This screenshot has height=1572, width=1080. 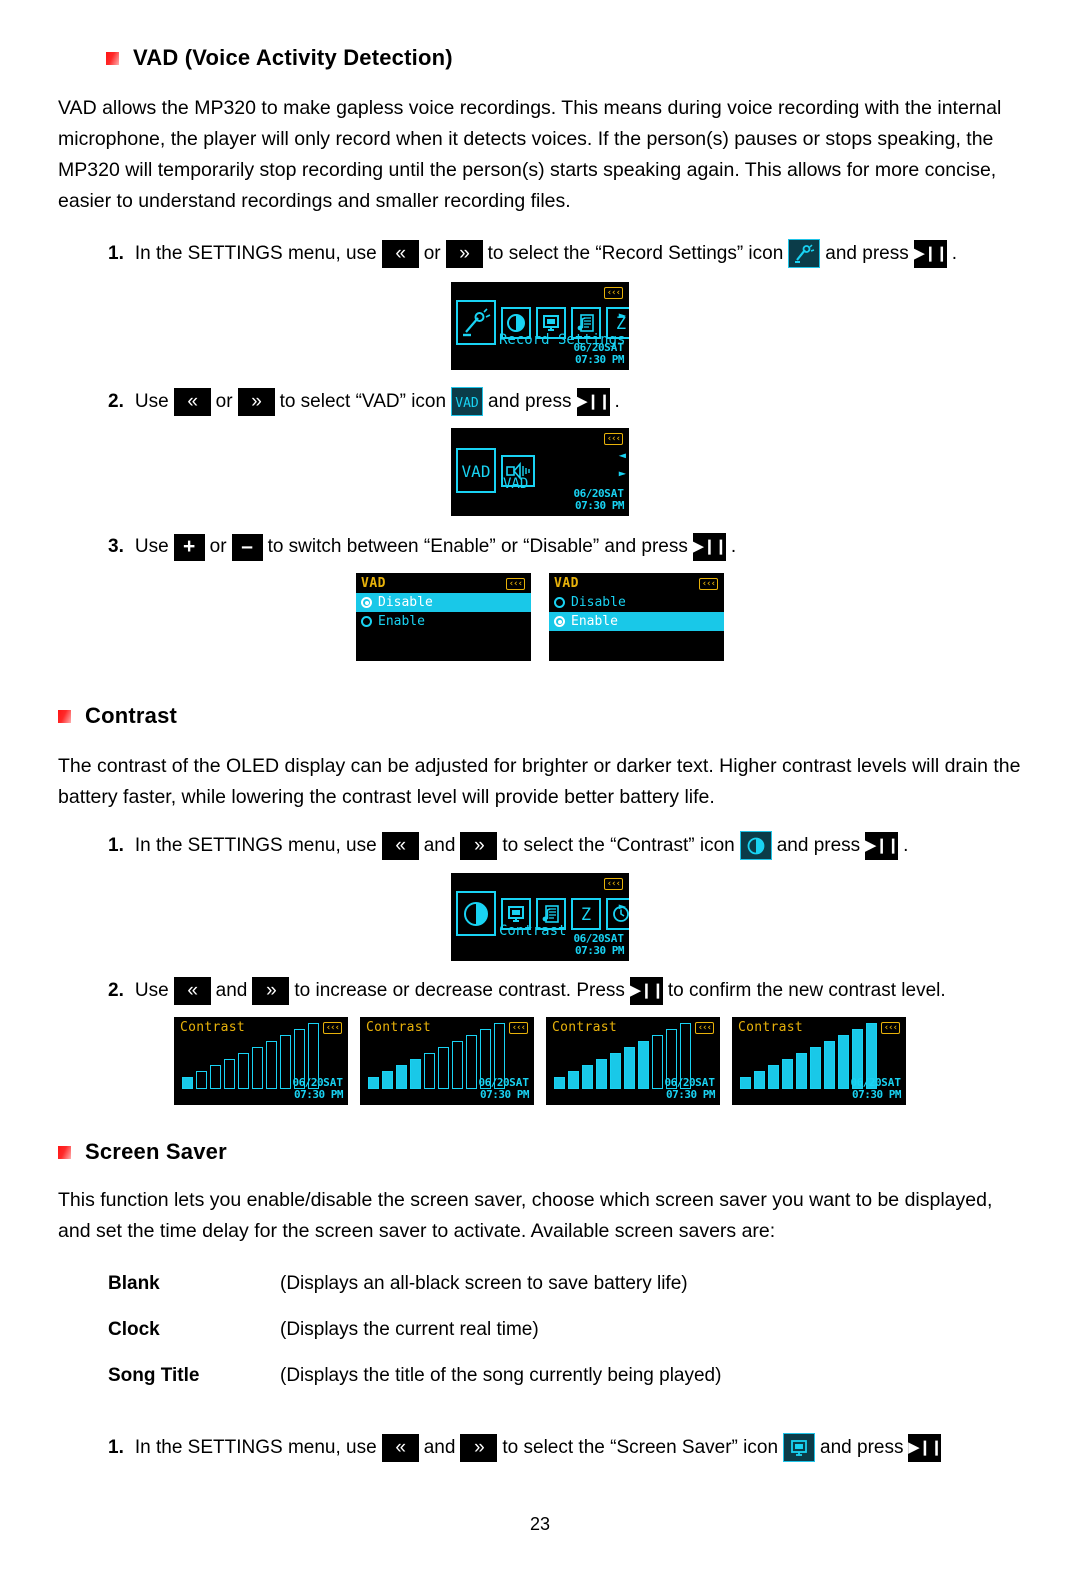 I want to click on screen-saver-icon, so click(x=799, y=1447).